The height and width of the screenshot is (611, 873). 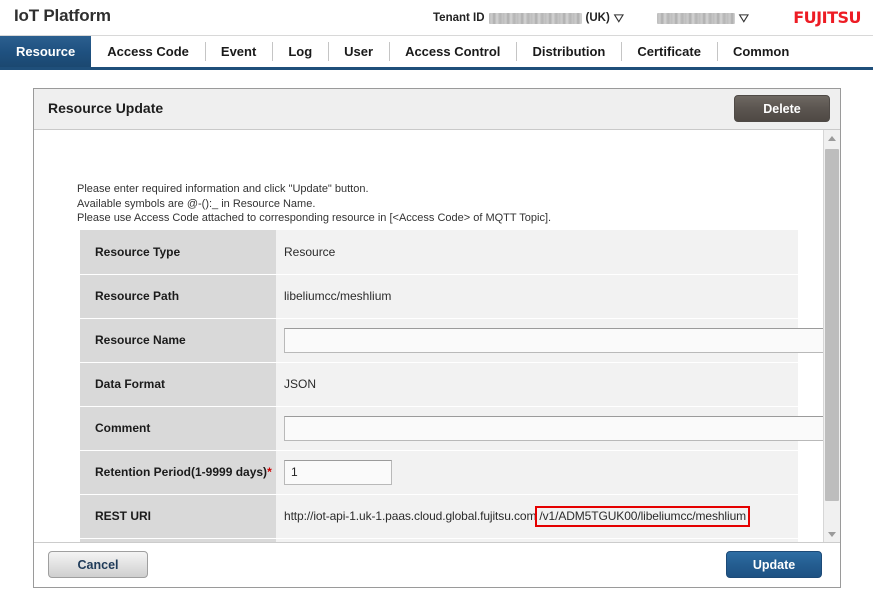 I want to click on tab-label: User, so click(x=359, y=51).